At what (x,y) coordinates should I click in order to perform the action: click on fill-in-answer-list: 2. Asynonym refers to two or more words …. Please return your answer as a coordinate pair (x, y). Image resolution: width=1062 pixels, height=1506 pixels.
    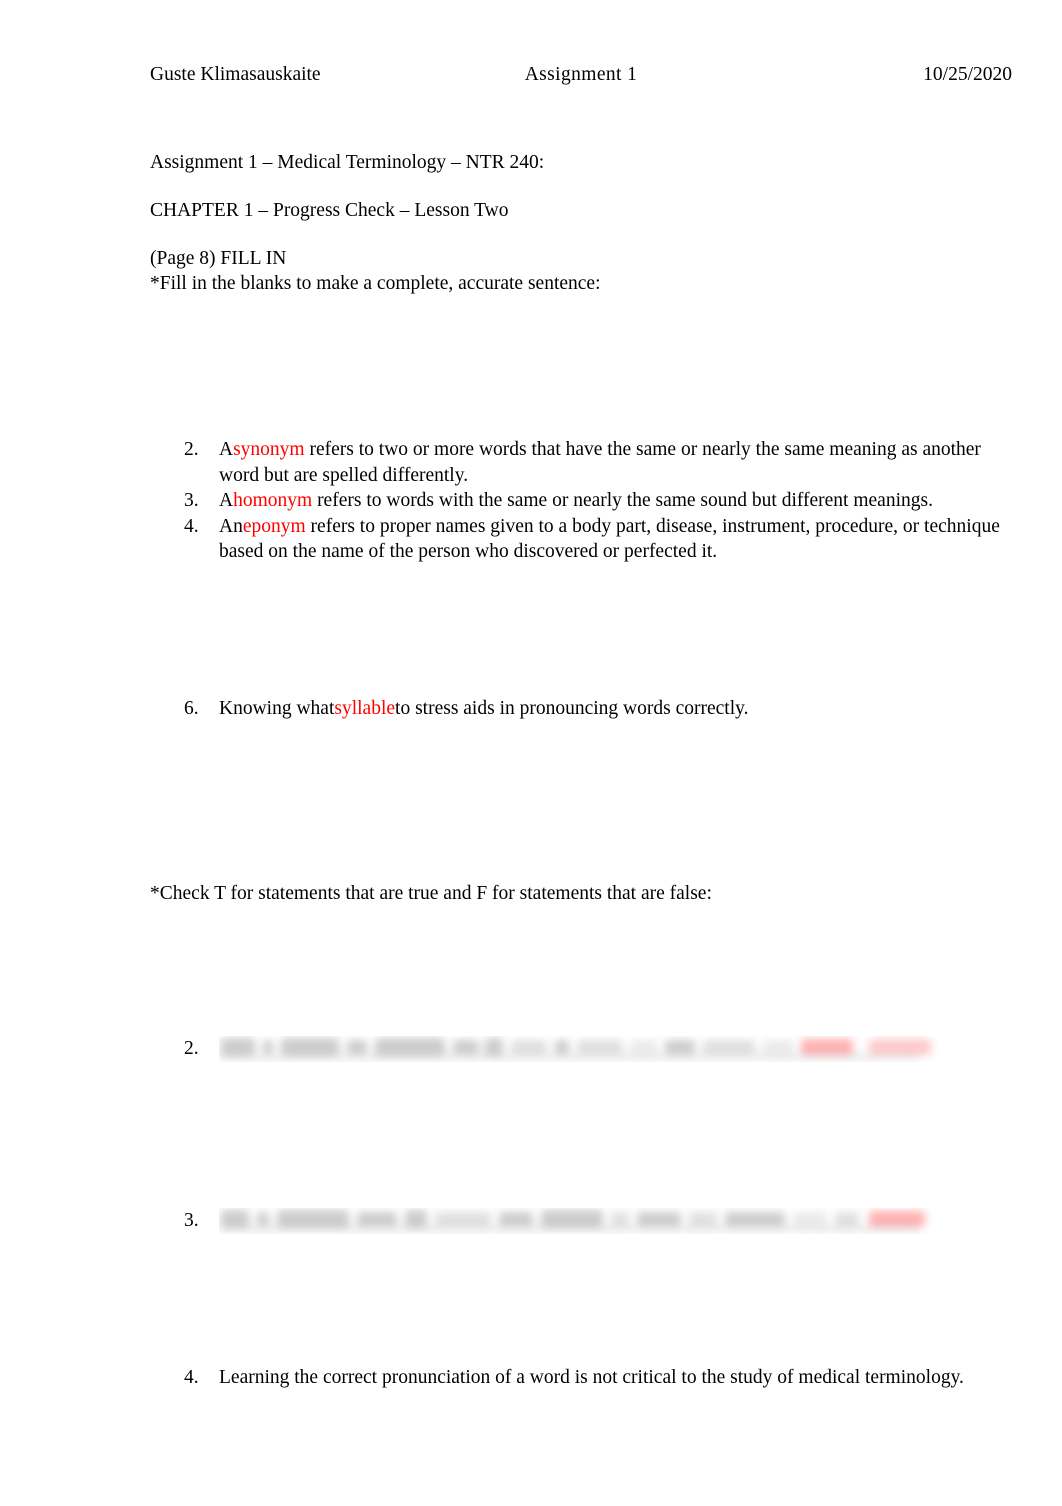
    Looking at the image, I should click on (581, 501).